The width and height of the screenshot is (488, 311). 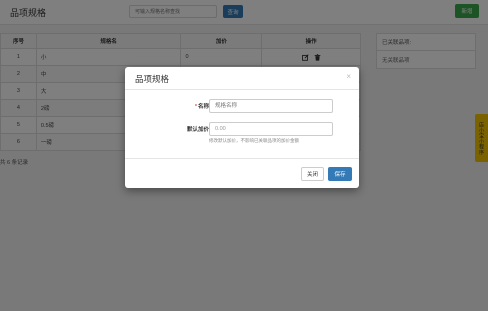 I want to click on close-icon: ×, so click(x=348, y=77).